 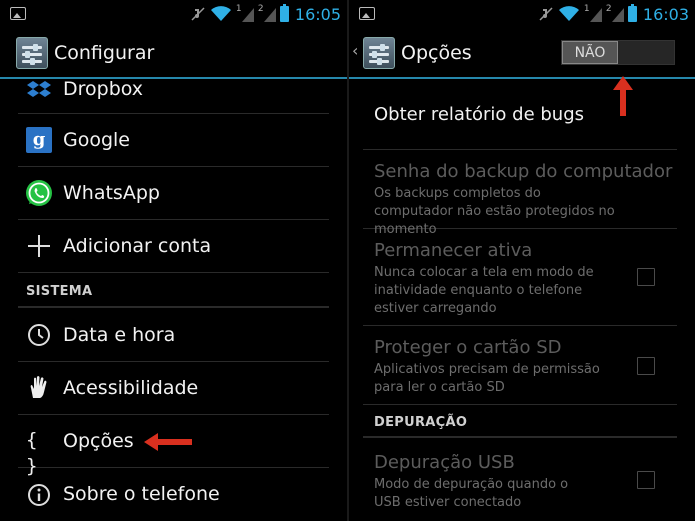 What do you see at coordinates (665, 14) in the screenshot?
I see `clock-time: 16:03` at bounding box center [665, 14].